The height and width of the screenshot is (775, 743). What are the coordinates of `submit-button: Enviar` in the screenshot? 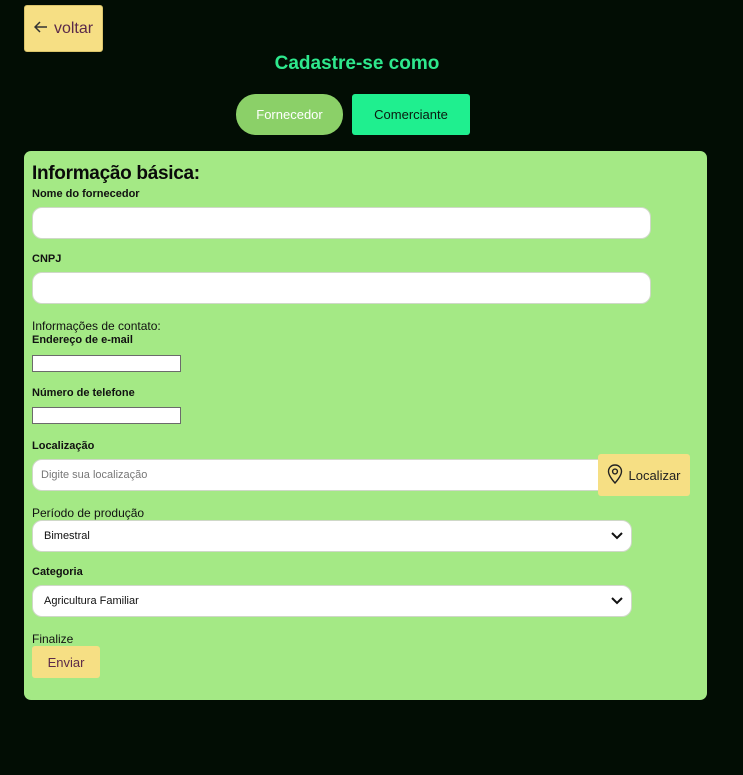 It's located at (66, 662).